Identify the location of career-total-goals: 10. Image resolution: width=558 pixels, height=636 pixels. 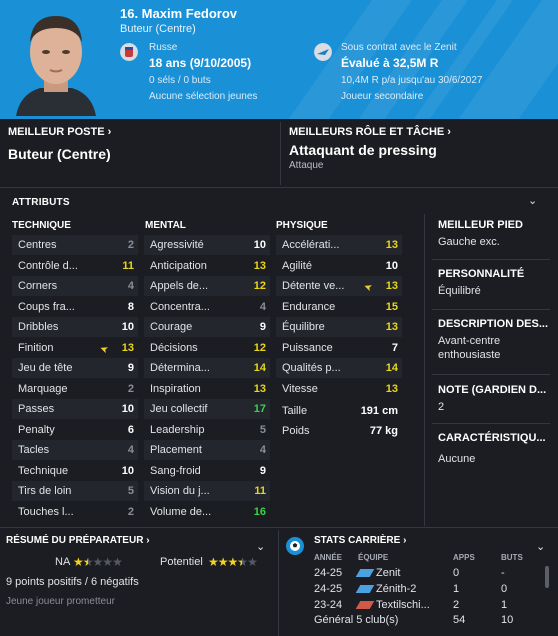
(507, 620).